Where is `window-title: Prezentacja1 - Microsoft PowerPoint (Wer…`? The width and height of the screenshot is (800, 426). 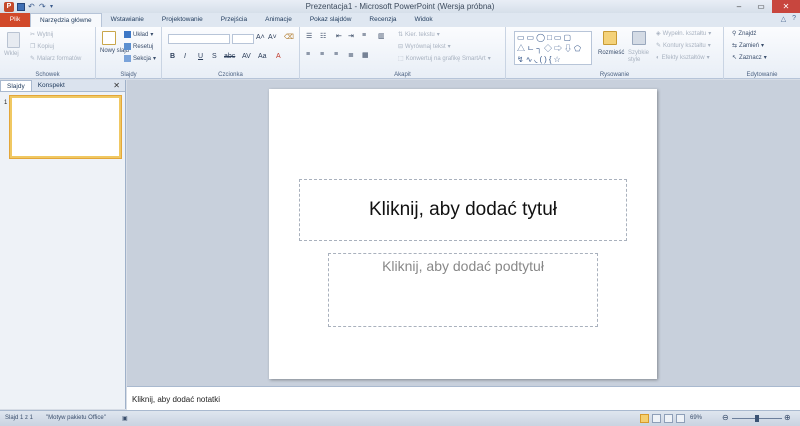 window-title: Prezentacja1 - Microsoft PowerPoint (Wer… is located at coordinates (400, 6).